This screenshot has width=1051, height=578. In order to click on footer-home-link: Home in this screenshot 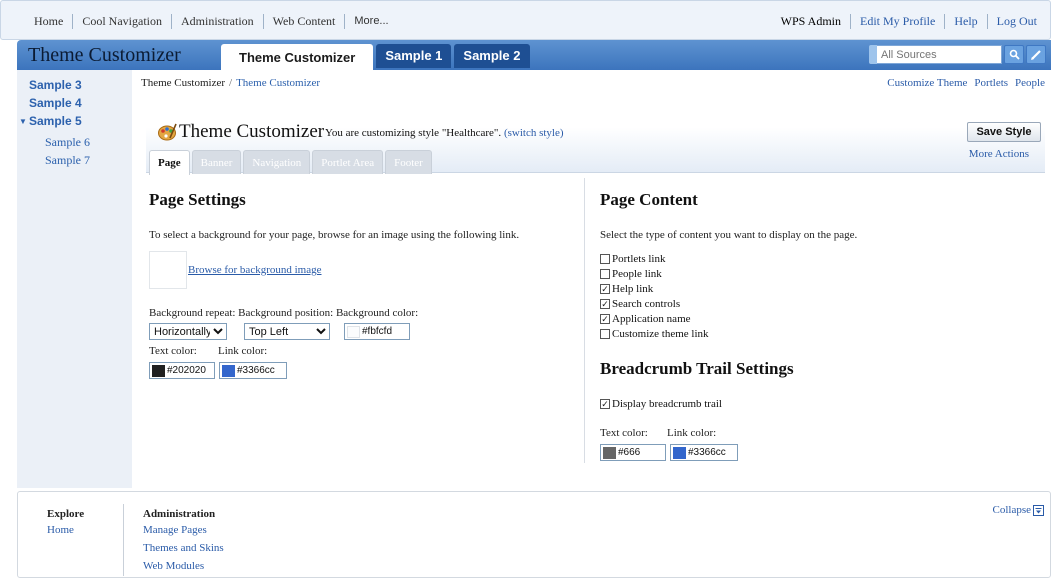, I will do `click(60, 530)`.